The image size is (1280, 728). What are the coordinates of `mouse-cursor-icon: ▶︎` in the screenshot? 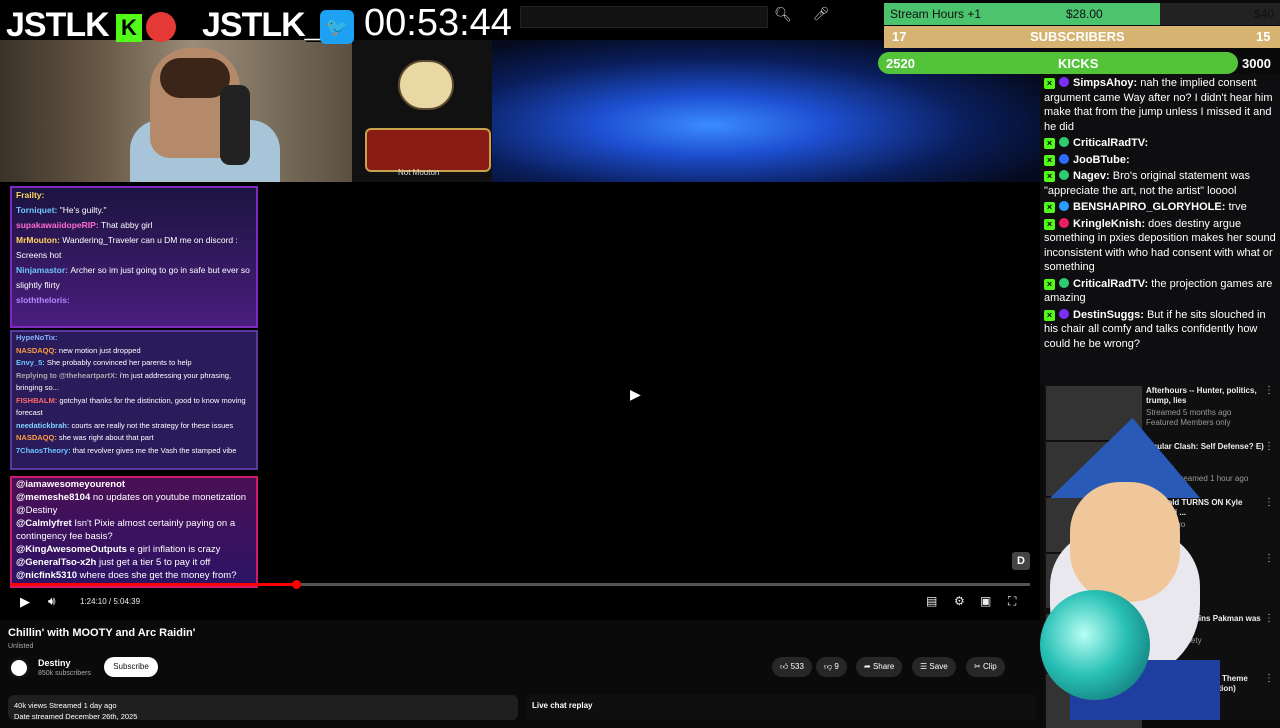 It's located at (635, 394).